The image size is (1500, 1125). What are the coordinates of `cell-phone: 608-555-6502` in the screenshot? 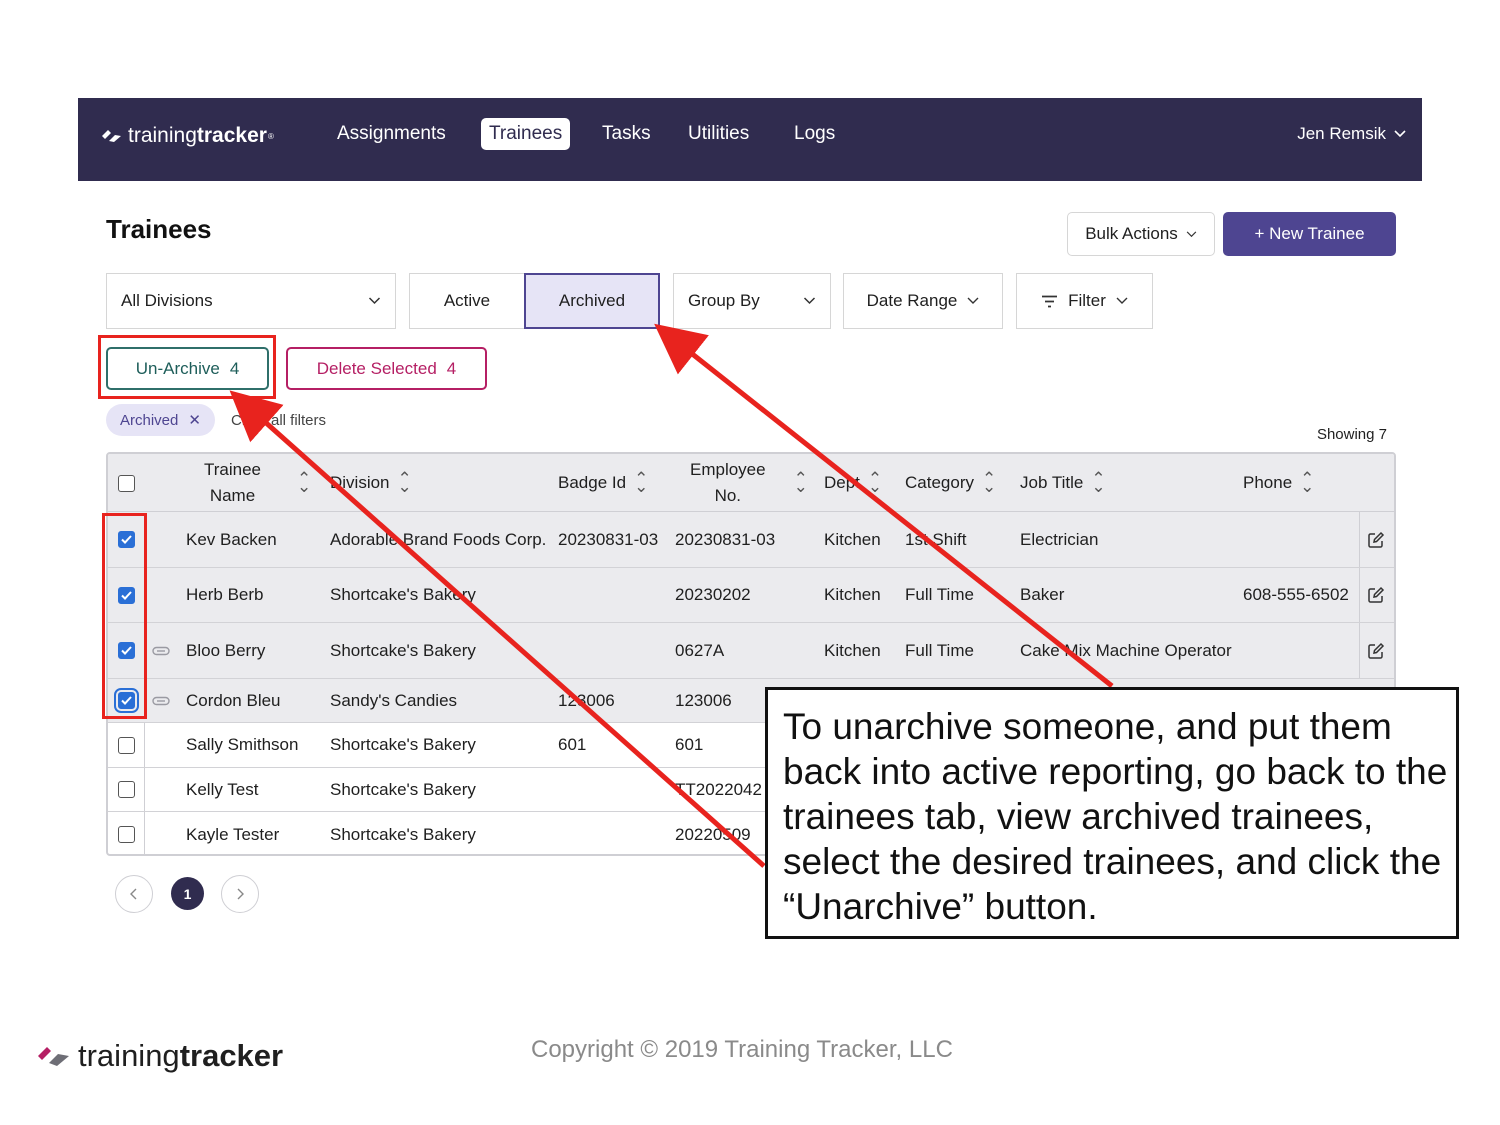 It's located at (1296, 594).